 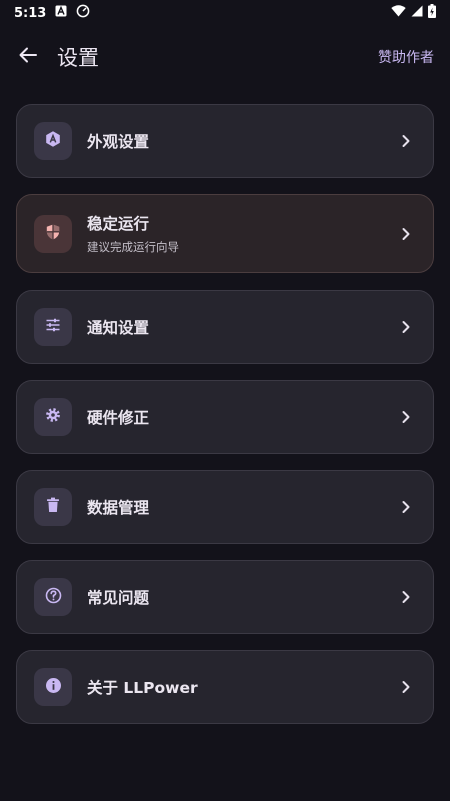 I want to click on settings-item-subtitle: 建议完成运行向导, so click(x=133, y=247).